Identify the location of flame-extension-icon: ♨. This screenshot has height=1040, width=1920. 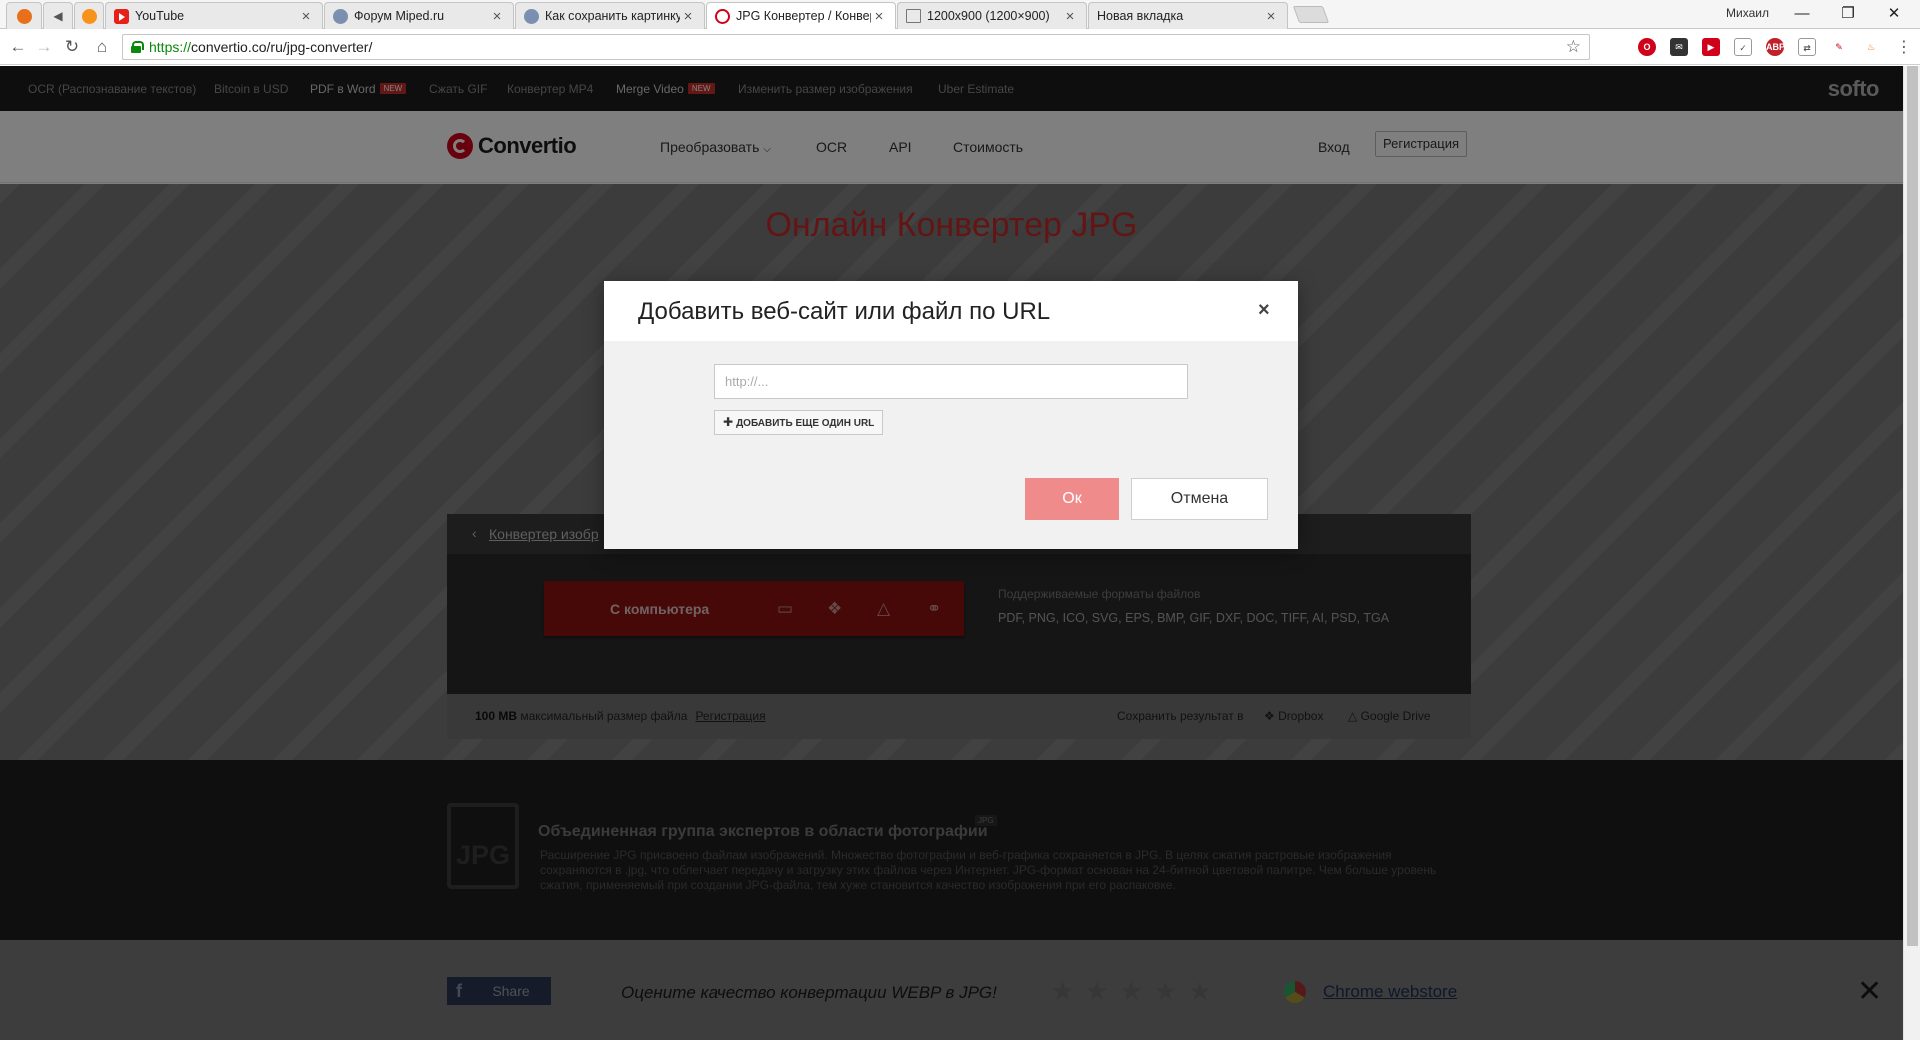
(1871, 47).